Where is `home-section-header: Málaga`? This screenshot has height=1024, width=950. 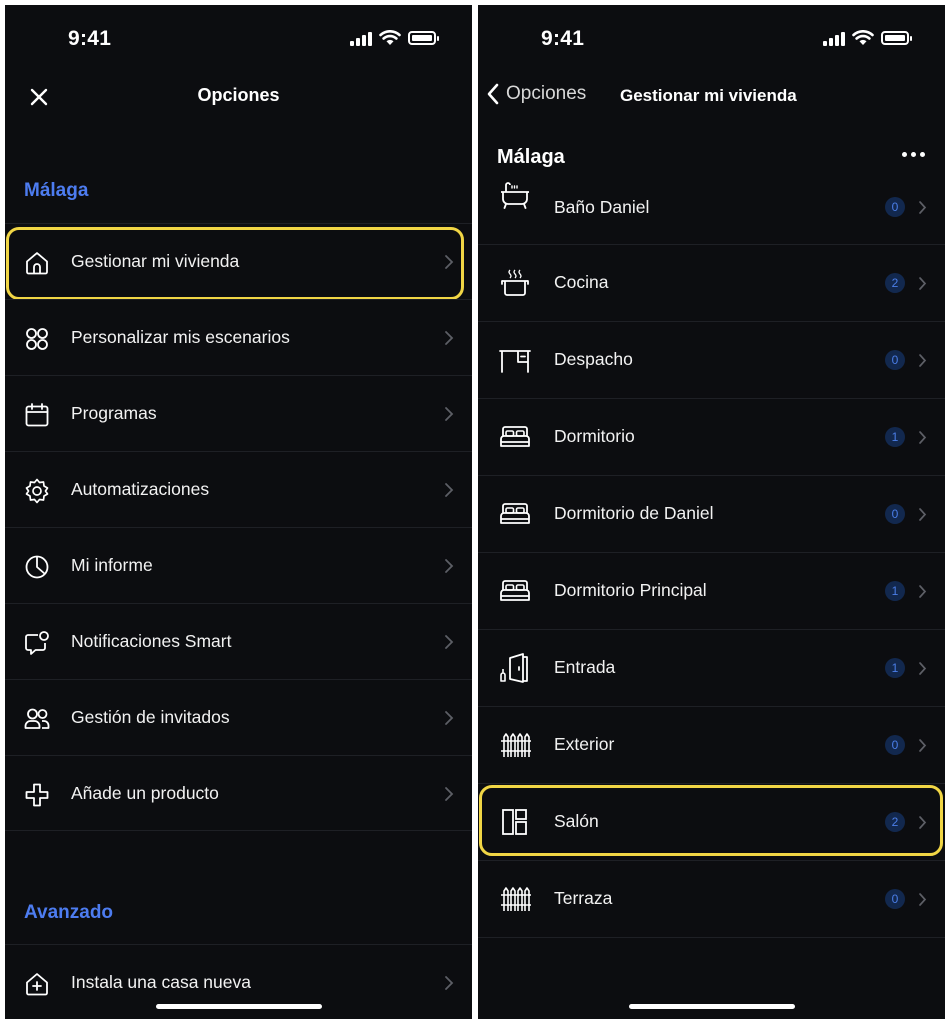
home-section-header: Málaga is located at coordinates (56, 190).